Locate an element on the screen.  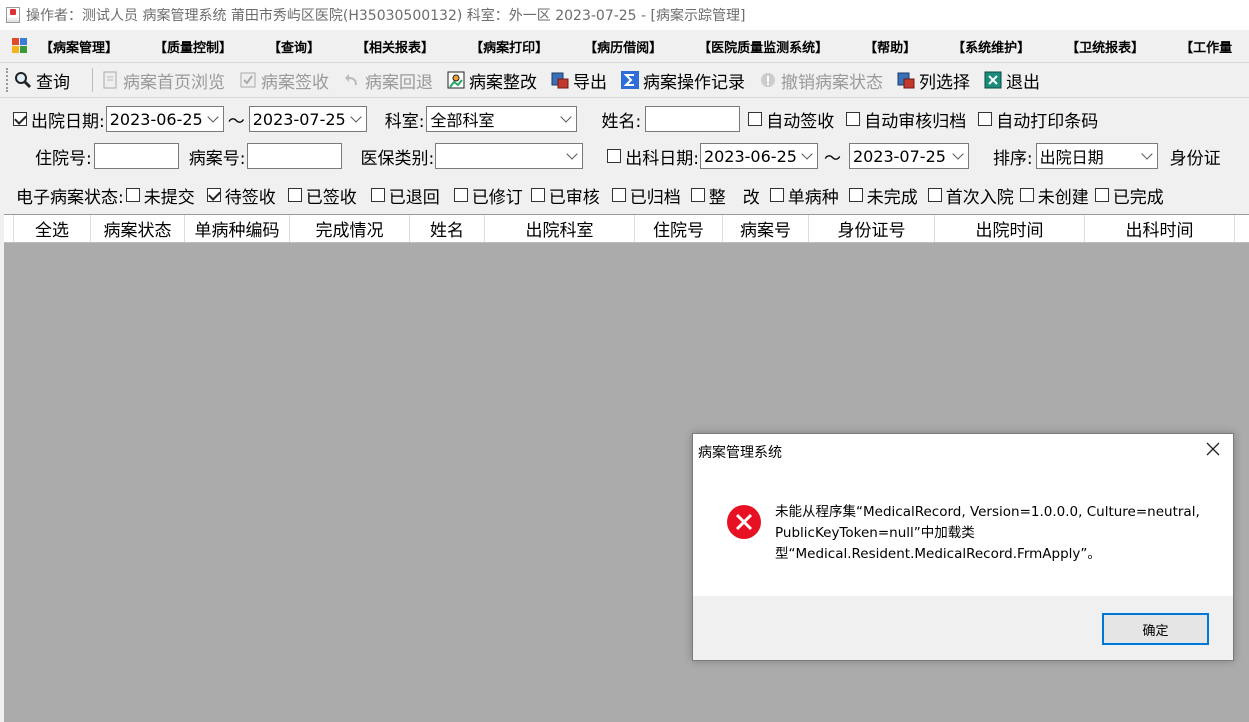
status-reviewed-checkbox is located at coordinates (537, 195).